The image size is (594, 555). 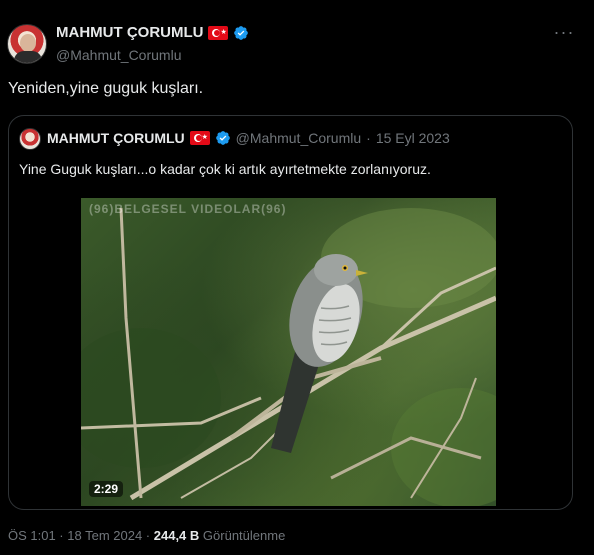 What do you see at coordinates (188, 209) in the screenshot?
I see `video-watermark: (96)BELGESEL VIDEOLAR(96)` at bounding box center [188, 209].